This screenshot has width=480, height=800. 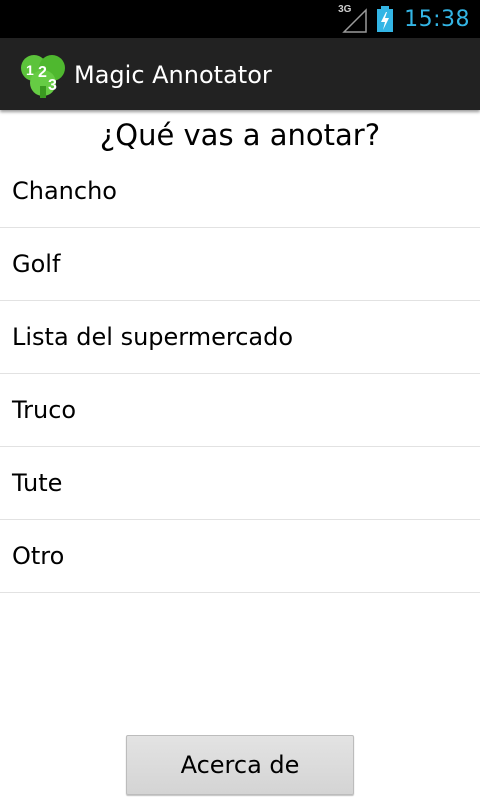 What do you see at coordinates (385, 19) in the screenshot?
I see `battery-charging-icon` at bounding box center [385, 19].